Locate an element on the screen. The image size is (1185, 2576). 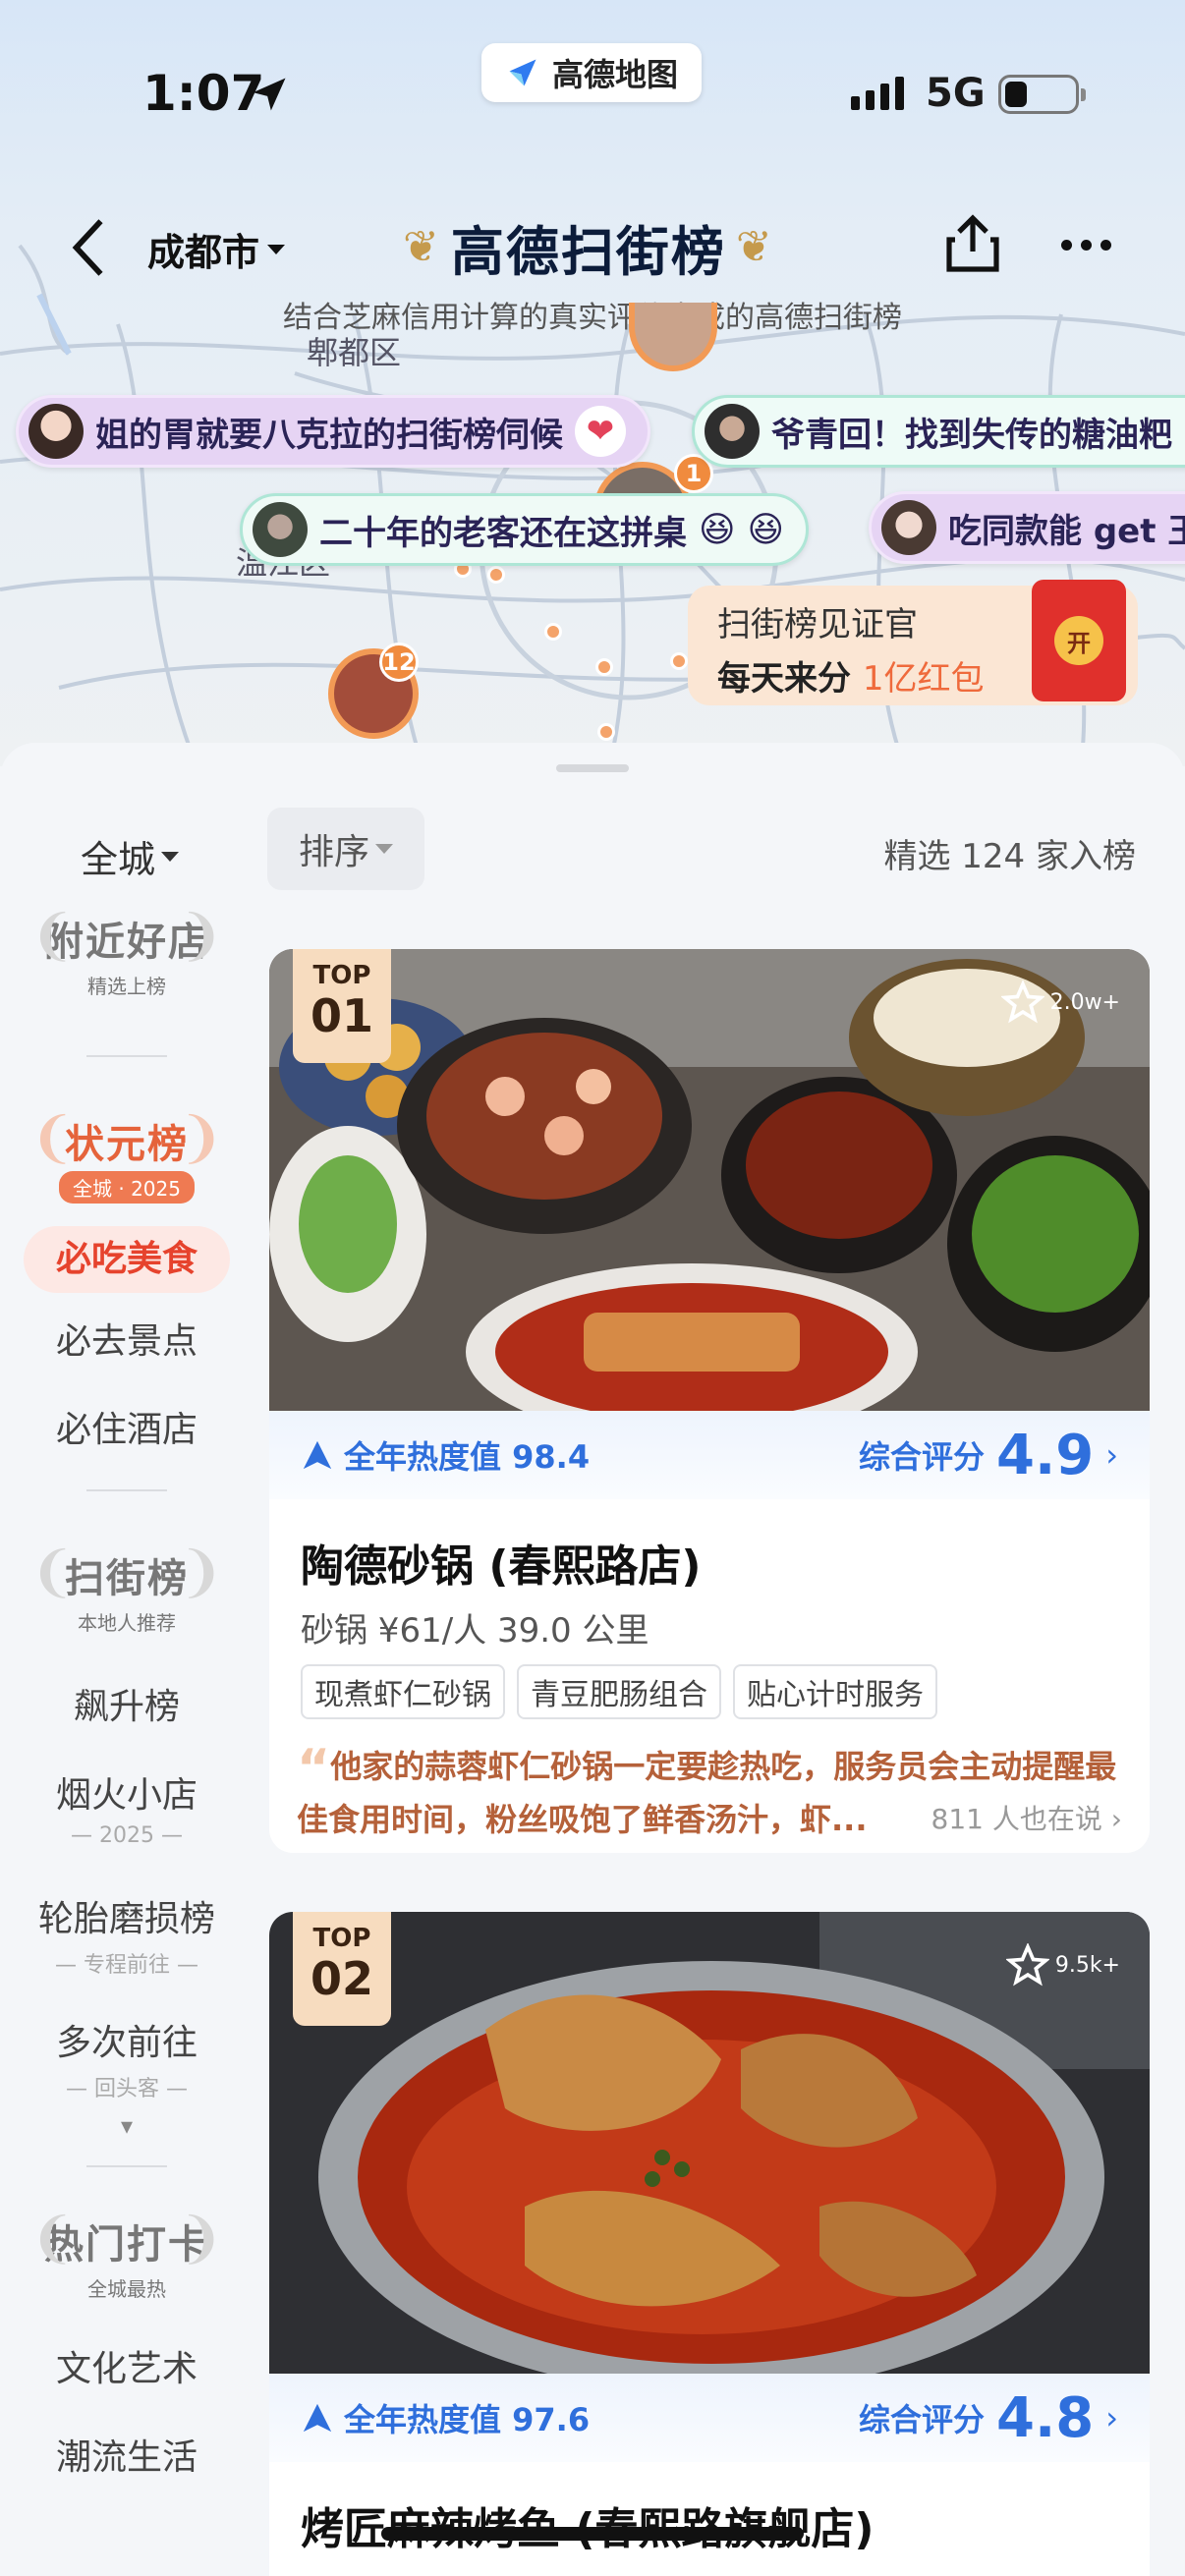
sheet-drag-handle is located at coordinates (592, 768).